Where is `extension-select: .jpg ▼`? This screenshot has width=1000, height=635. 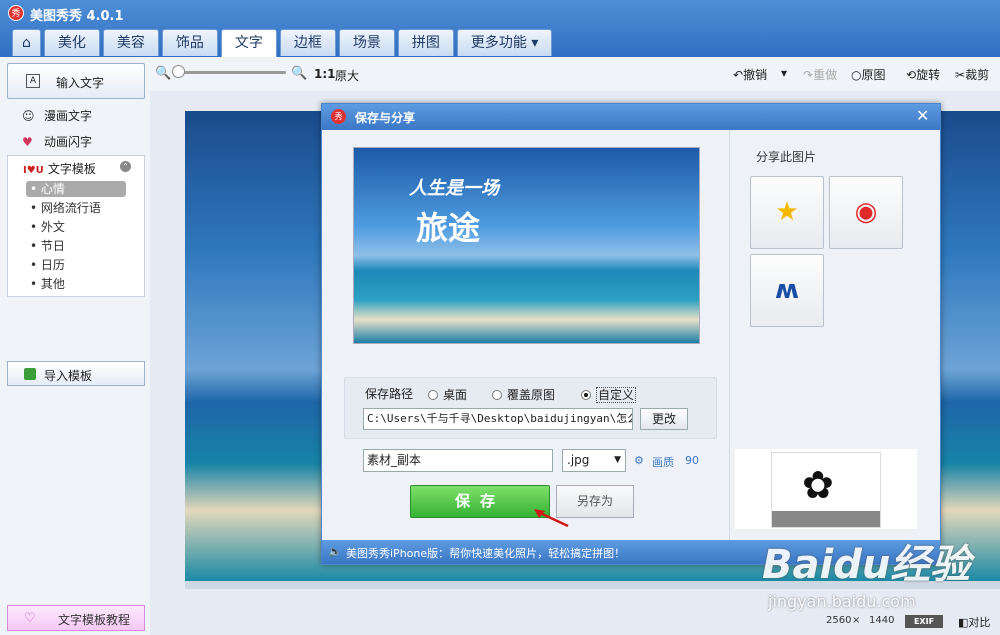
extension-select: .jpg ▼ is located at coordinates (594, 460).